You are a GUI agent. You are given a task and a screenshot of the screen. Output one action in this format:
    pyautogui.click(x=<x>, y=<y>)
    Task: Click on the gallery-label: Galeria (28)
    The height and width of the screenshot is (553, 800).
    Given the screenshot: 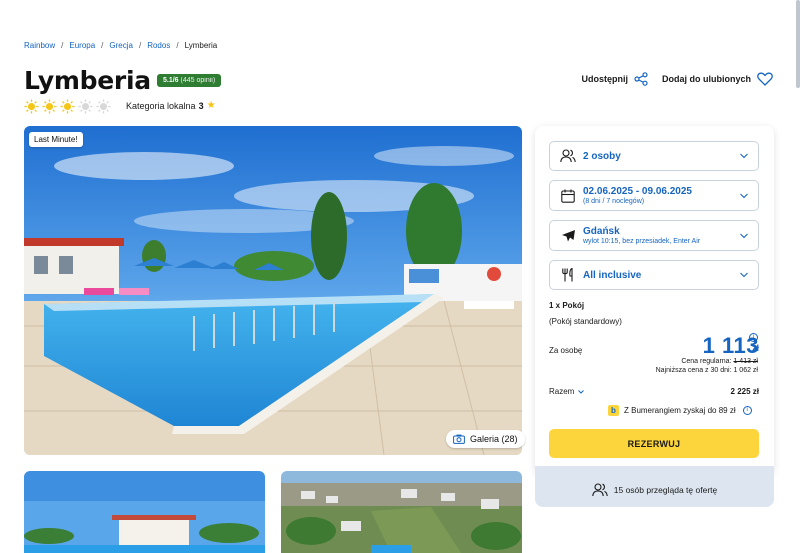 What is the action you would take?
    pyautogui.click(x=494, y=439)
    